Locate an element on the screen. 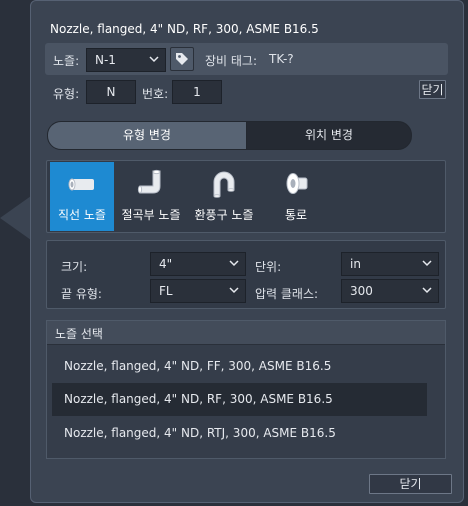 The image size is (468, 506). header-close-button: 닫기 is located at coordinates (432, 89).